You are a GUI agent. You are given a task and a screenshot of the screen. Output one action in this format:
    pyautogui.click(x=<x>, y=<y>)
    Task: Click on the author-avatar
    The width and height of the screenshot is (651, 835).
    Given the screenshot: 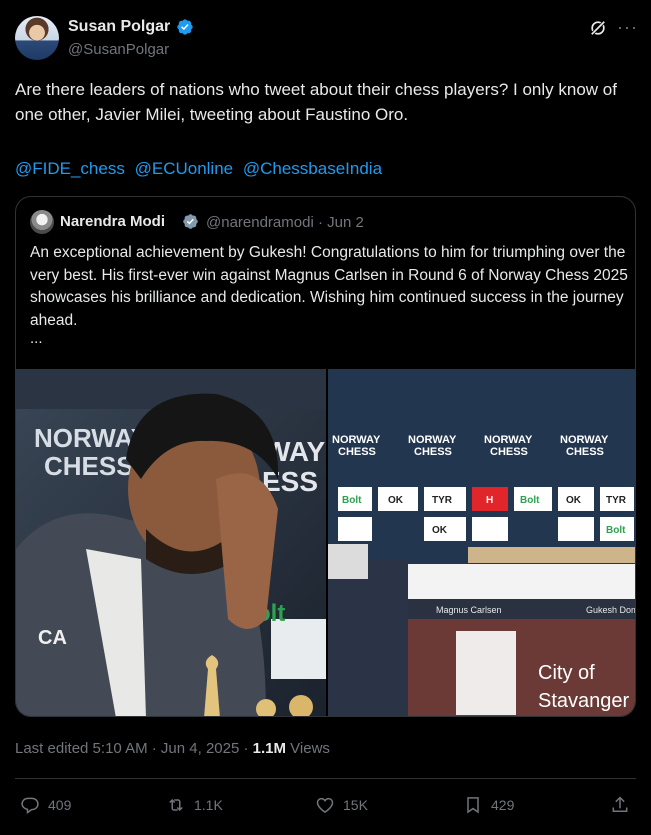 What is the action you would take?
    pyautogui.click(x=37, y=38)
    